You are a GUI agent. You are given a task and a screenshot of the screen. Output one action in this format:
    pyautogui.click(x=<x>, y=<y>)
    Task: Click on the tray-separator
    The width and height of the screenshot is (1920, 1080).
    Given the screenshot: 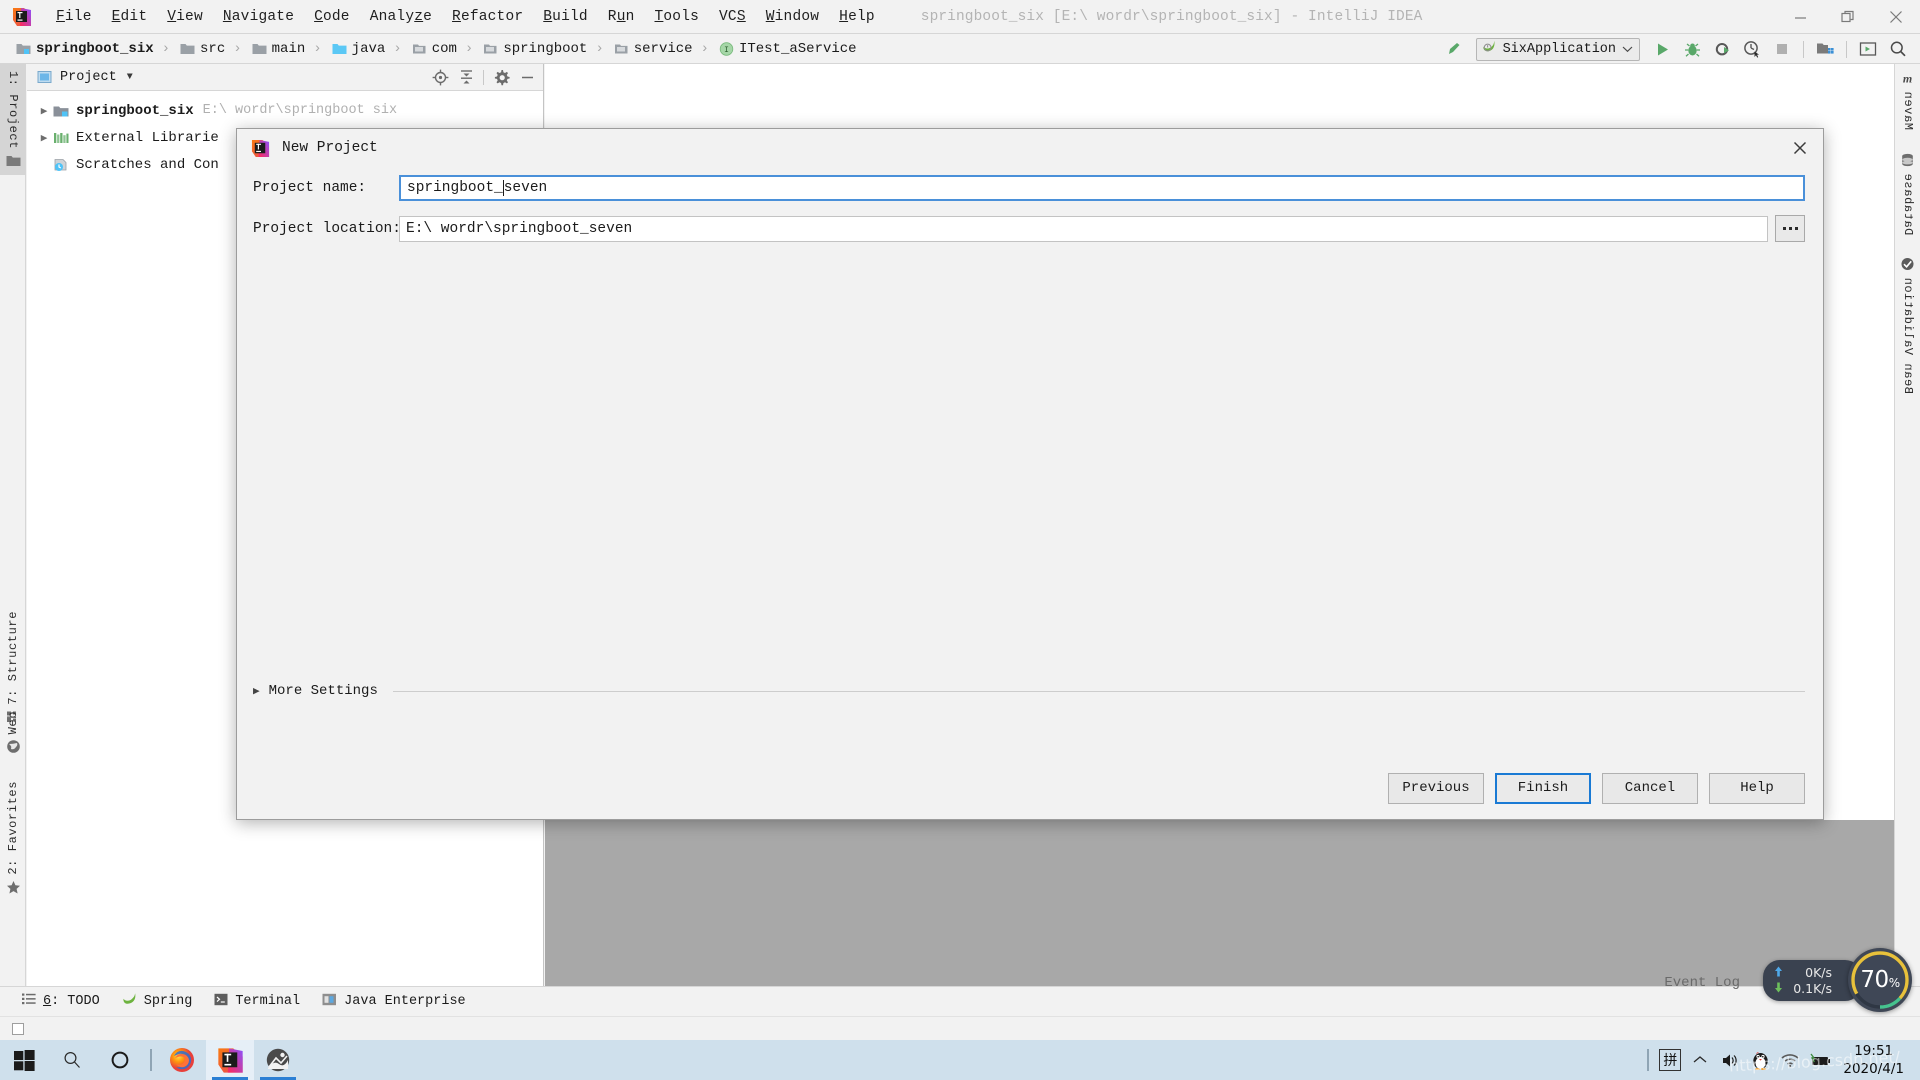 What is the action you would take?
    pyautogui.click(x=1648, y=1060)
    